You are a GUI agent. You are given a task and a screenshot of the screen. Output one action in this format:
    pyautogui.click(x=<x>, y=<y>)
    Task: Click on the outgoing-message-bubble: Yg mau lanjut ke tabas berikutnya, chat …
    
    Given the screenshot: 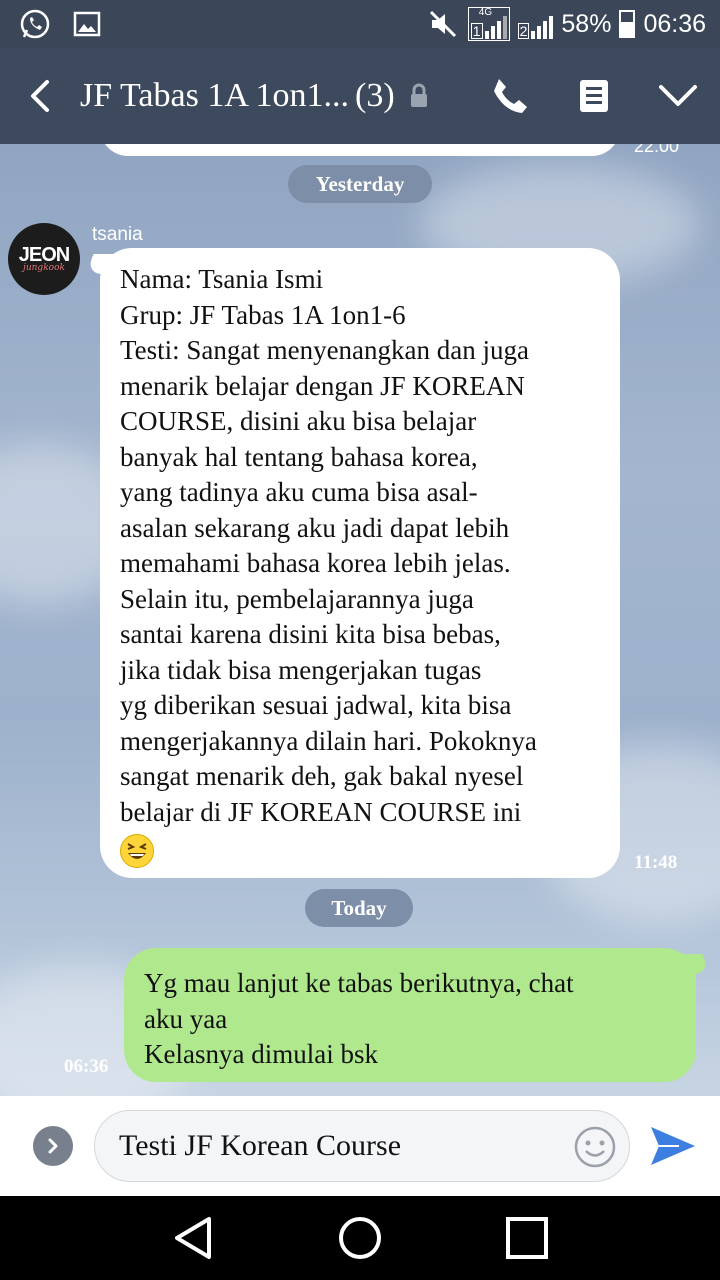 What is the action you would take?
    pyautogui.click(x=419, y=1015)
    